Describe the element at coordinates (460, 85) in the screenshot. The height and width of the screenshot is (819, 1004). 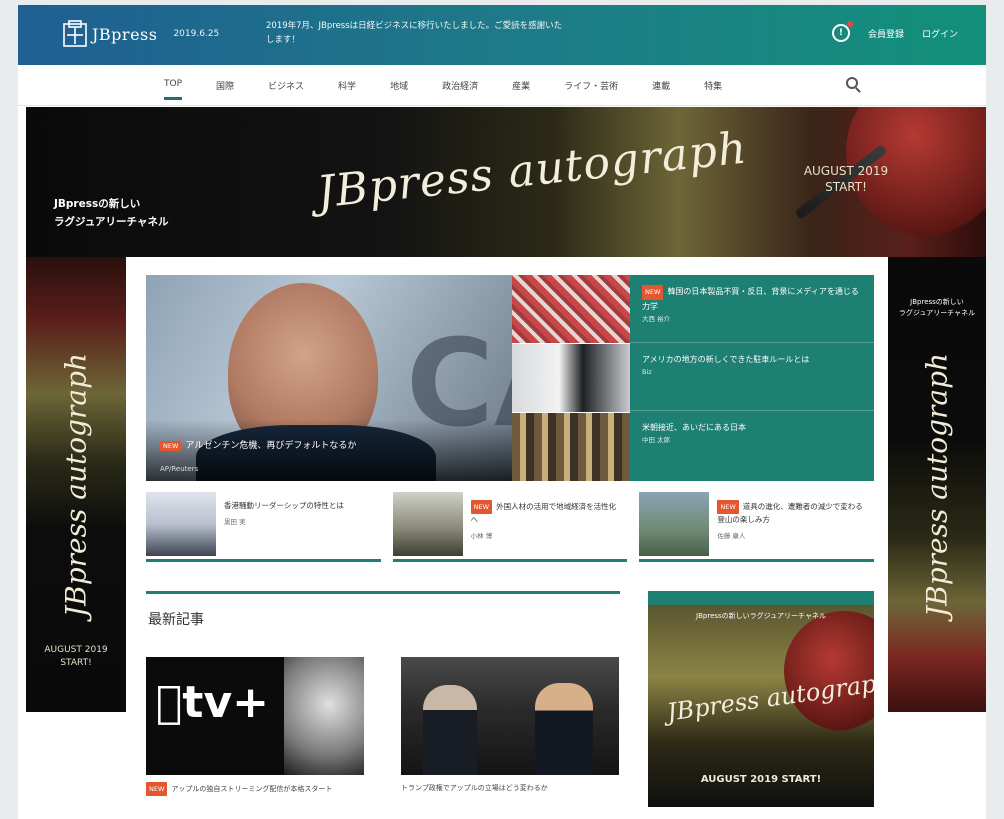
I see `nav-item-politics: 政治経済` at that location.